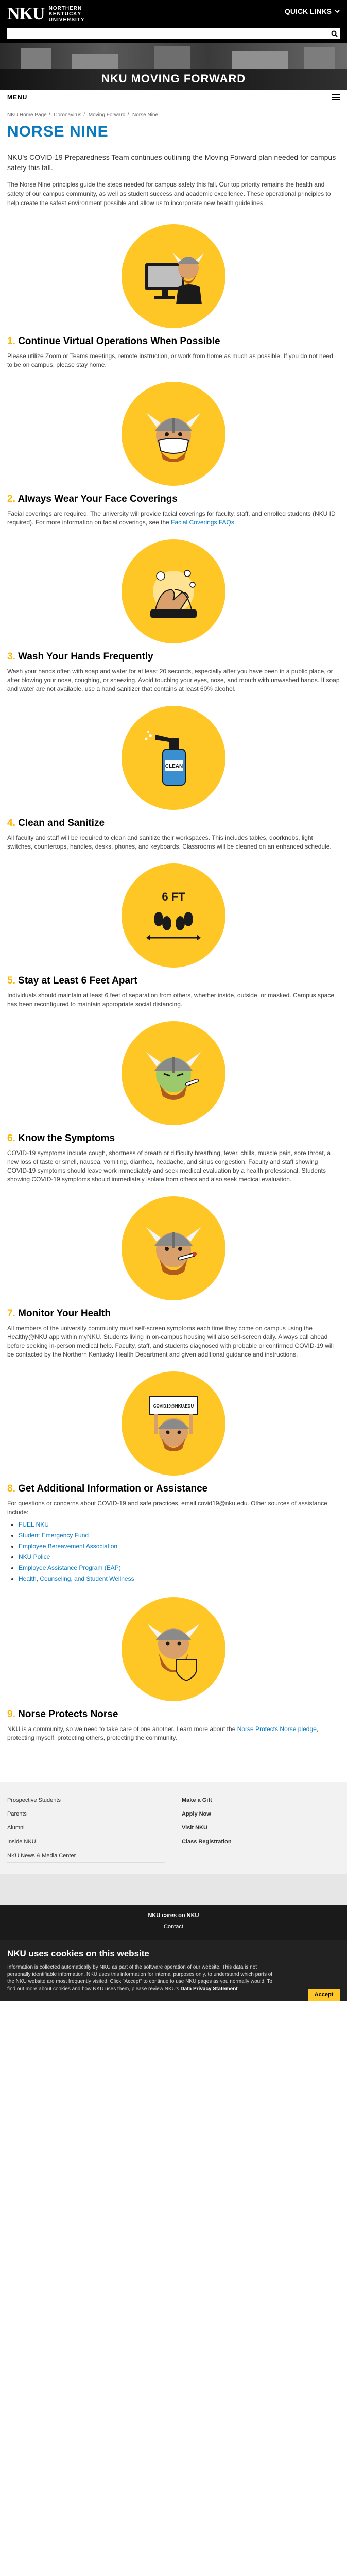 The height and width of the screenshot is (2576, 347). What do you see at coordinates (261, 1814) in the screenshot?
I see `footer-link-apply-now: Apply Now` at bounding box center [261, 1814].